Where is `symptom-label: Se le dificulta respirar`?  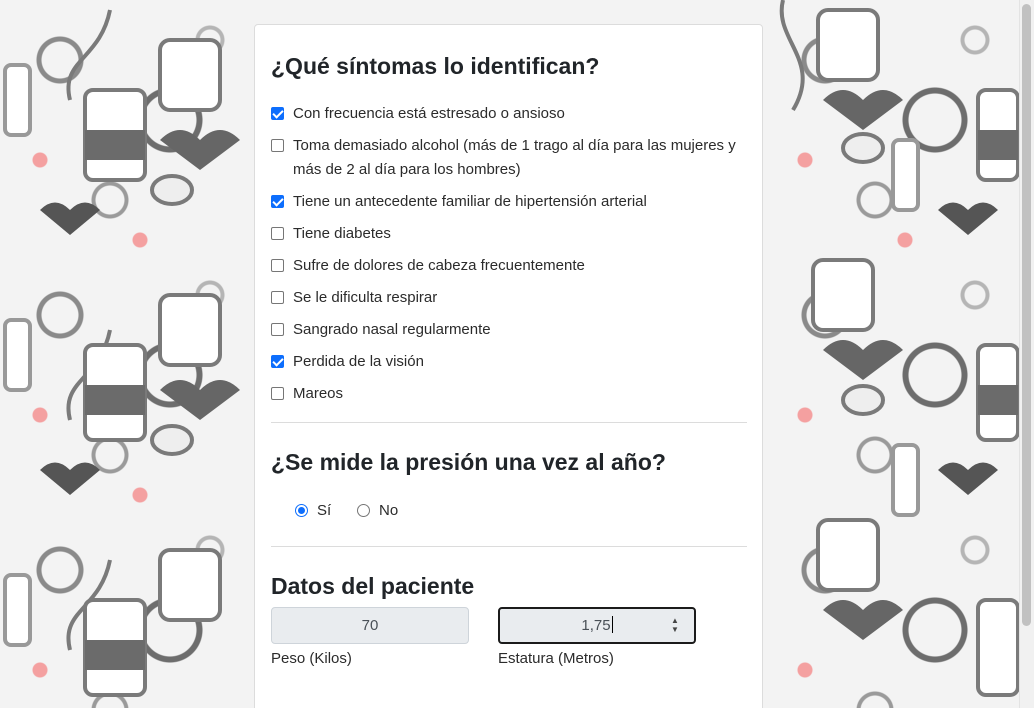 symptom-label: Se le dificulta respirar is located at coordinates (365, 297).